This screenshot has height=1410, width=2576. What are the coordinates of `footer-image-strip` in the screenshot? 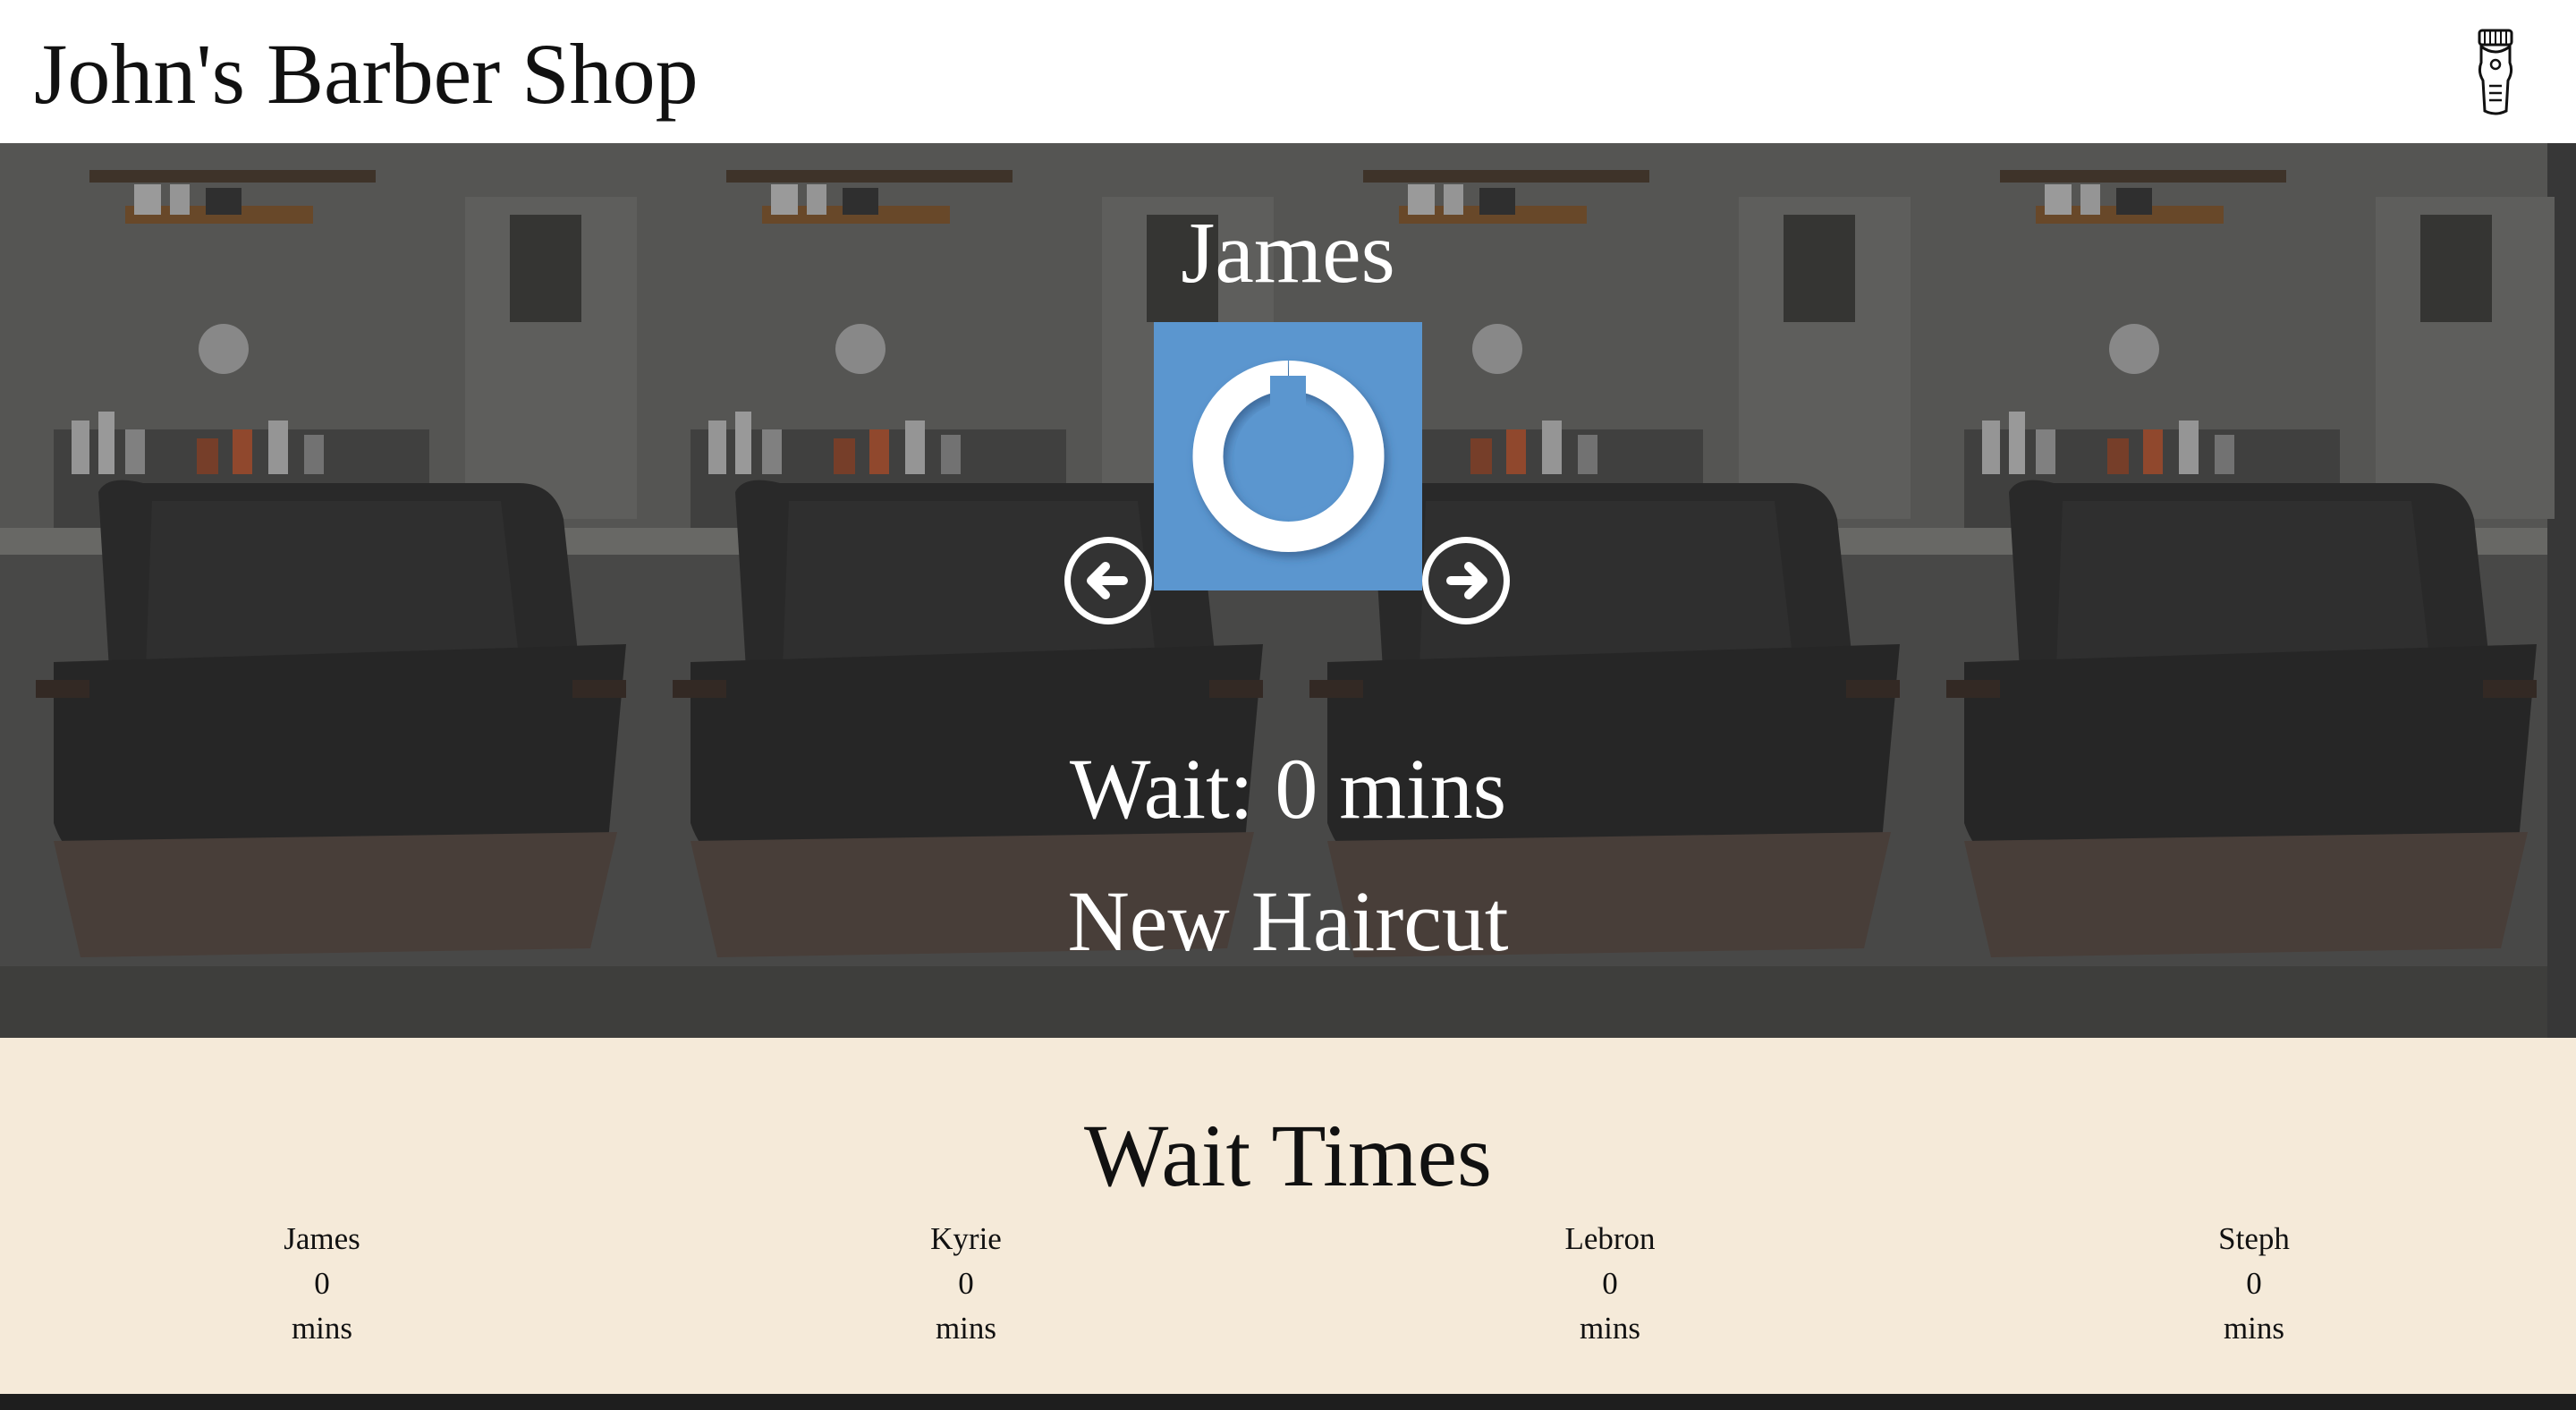 It's located at (1288, 1402).